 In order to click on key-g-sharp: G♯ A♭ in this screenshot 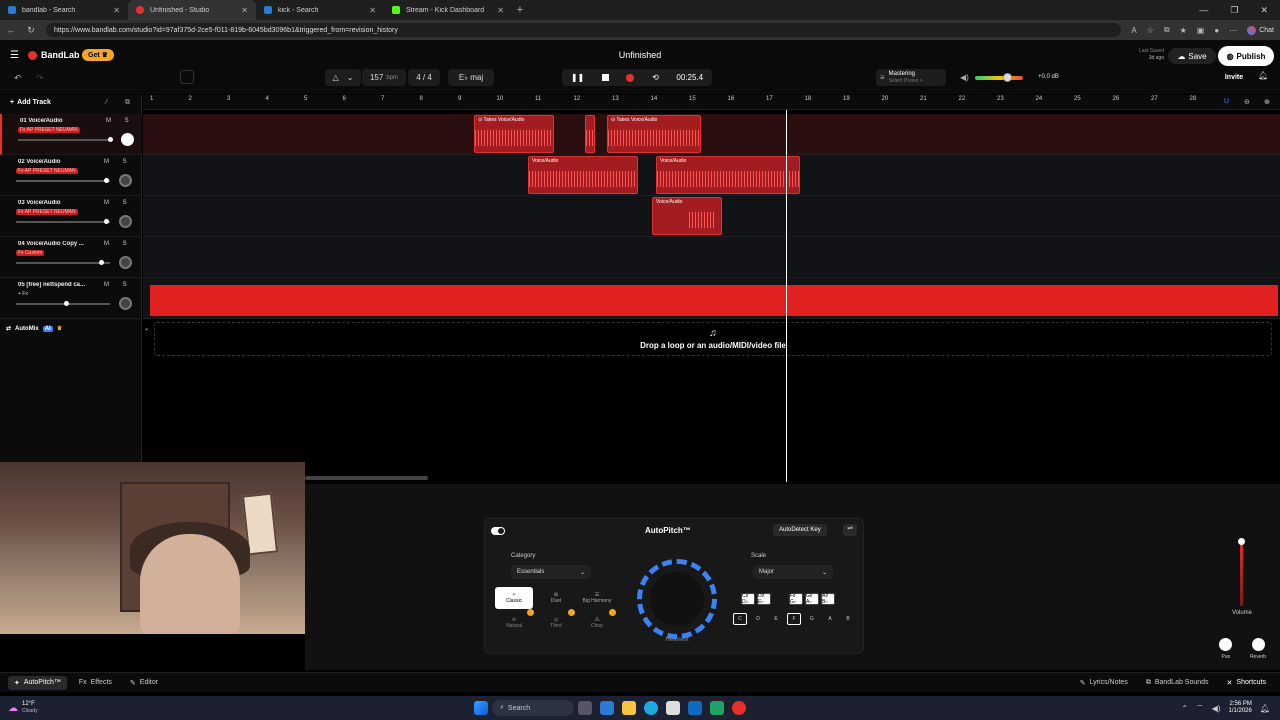, I will do `click(812, 599)`.